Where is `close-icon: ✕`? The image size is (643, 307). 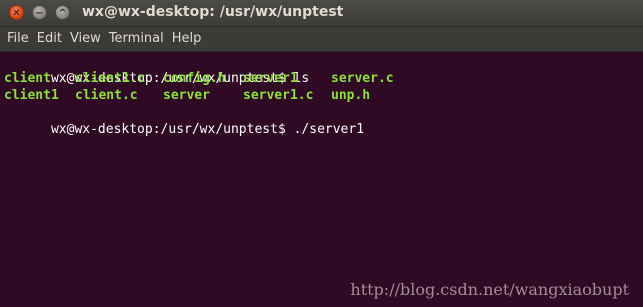 close-icon: ✕ is located at coordinates (16, 12).